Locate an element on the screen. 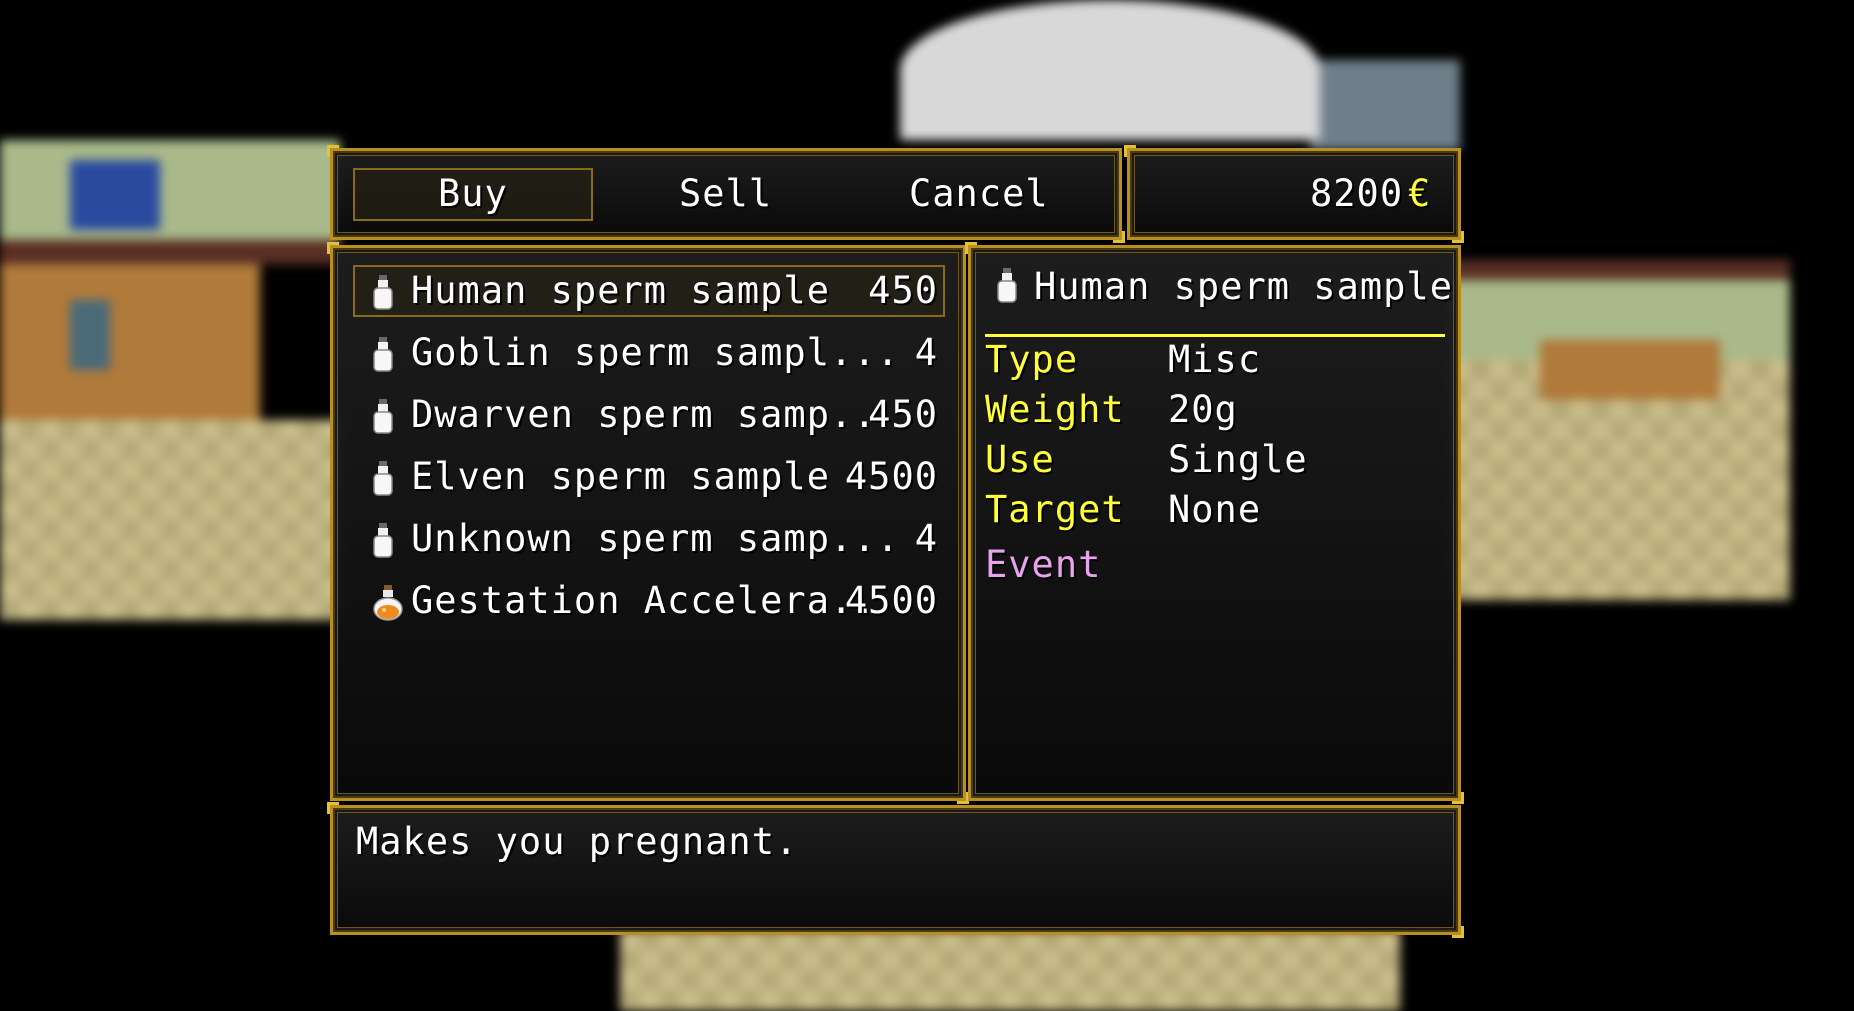  item-row: Unknown sperm samp... 4 is located at coordinates (653, 541).